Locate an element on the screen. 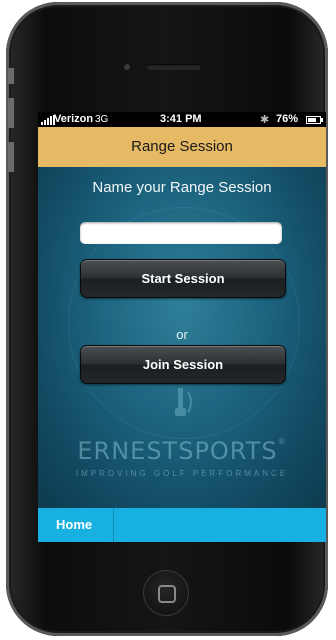  logo-tagline: IMPROVING GOLF PERFORMANCE is located at coordinates (182, 473).